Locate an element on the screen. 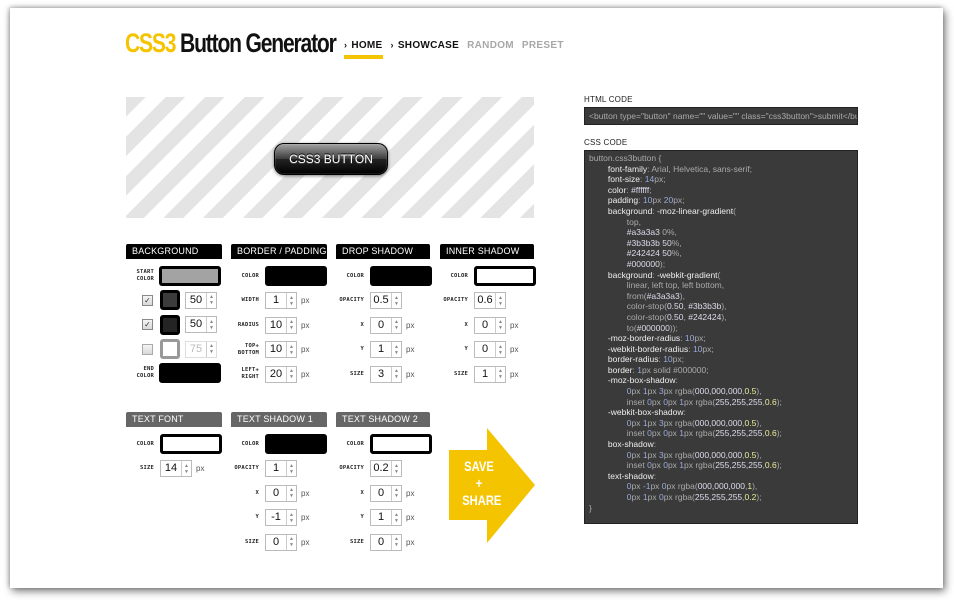 The width and height of the screenshot is (954, 600). stop-position-spinner: 50 ▲ ▼ is located at coordinates (201, 300).